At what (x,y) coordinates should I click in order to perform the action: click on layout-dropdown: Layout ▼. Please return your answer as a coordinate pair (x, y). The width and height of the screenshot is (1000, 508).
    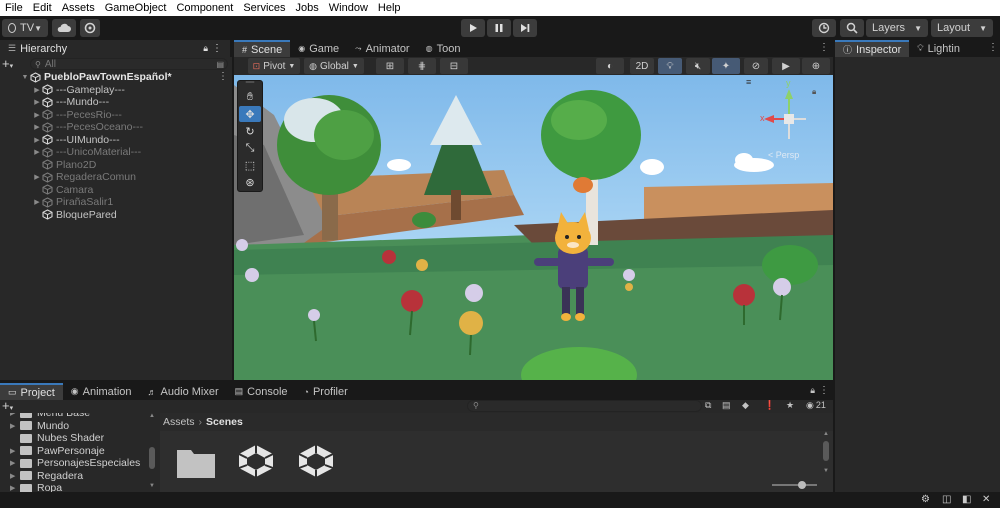
    Looking at the image, I should click on (962, 28).